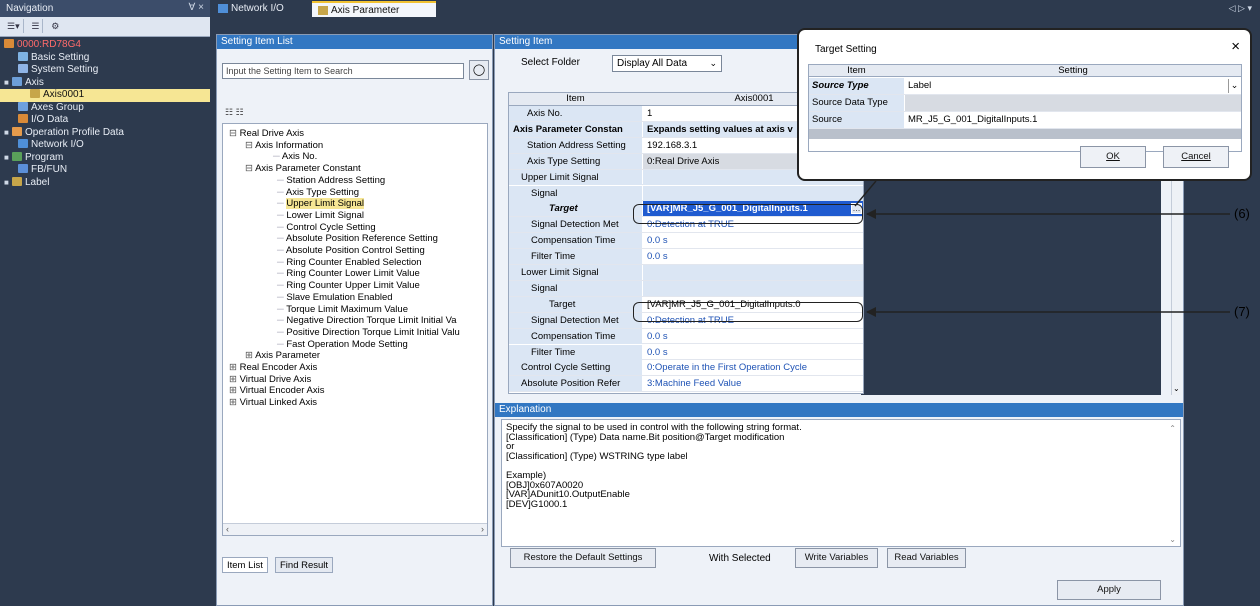 Image resolution: width=1260 pixels, height=606 pixels. Describe the element at coordinates (1242, 311) in the screenshot. I see `annotation-7: (7)` at that location.